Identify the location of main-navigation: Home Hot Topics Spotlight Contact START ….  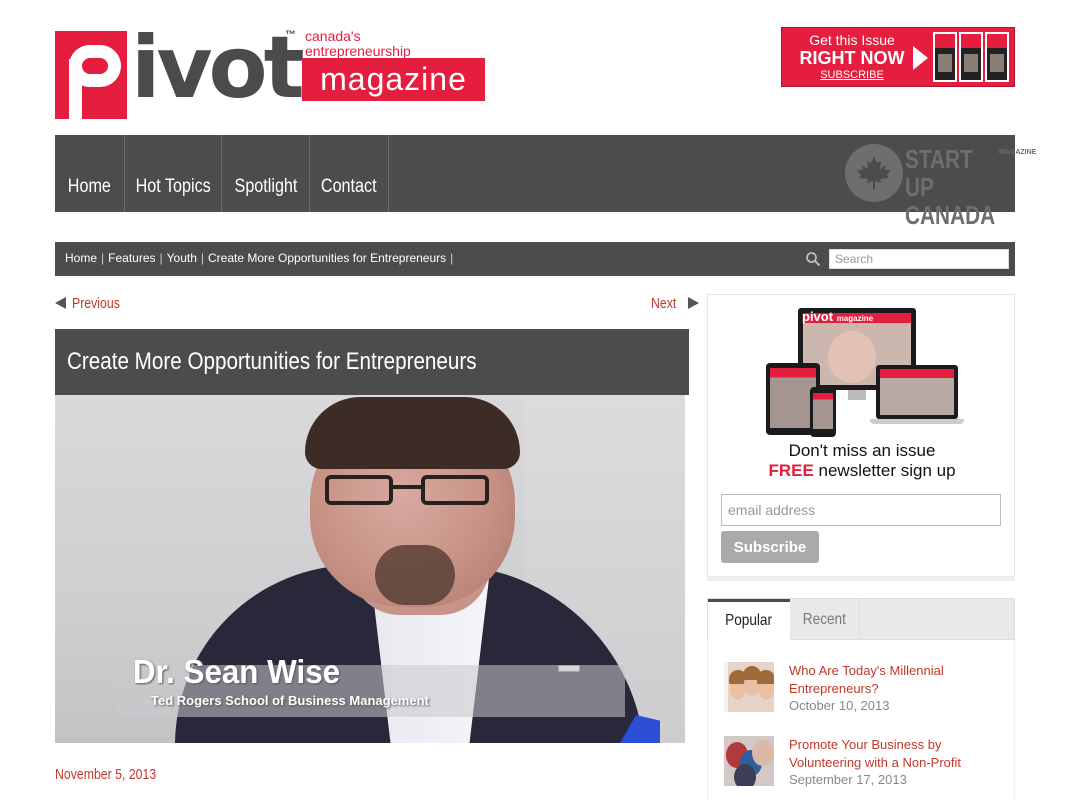
(546, 182).